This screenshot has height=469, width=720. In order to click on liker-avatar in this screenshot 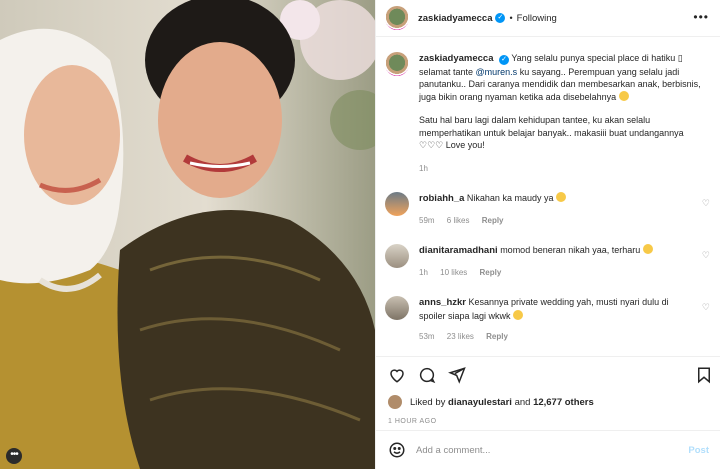, I will do `click(395, 402)`.